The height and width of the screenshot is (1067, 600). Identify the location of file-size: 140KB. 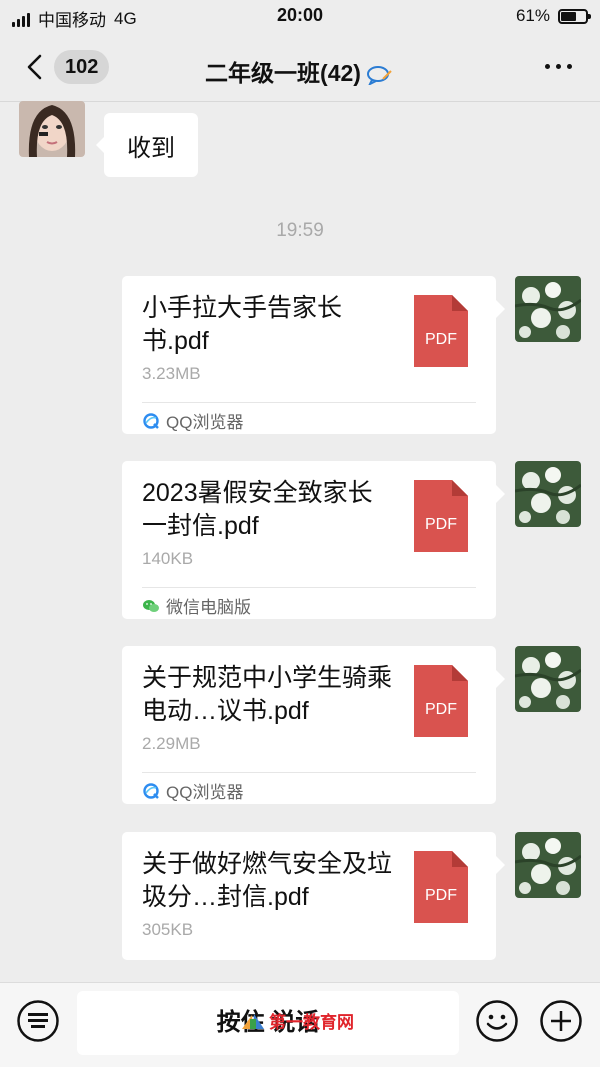
(168, 558).